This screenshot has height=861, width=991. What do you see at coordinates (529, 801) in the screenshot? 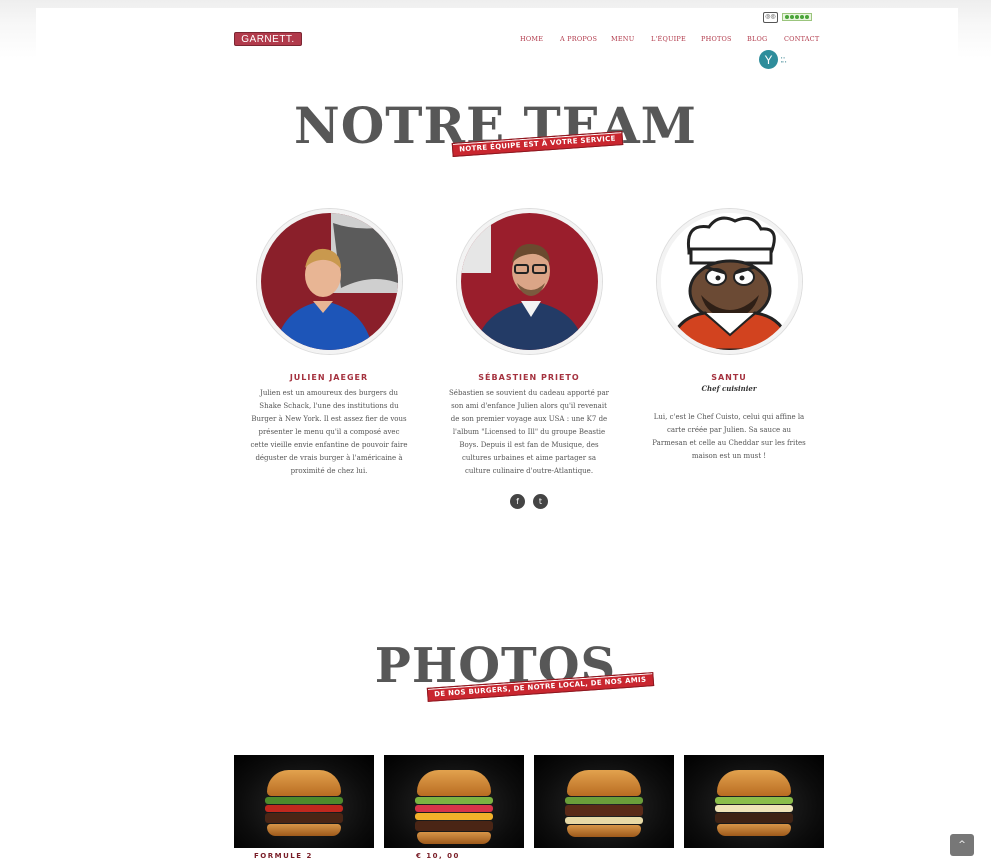
I see `photo-gallery` at bounding box center [529, 801].